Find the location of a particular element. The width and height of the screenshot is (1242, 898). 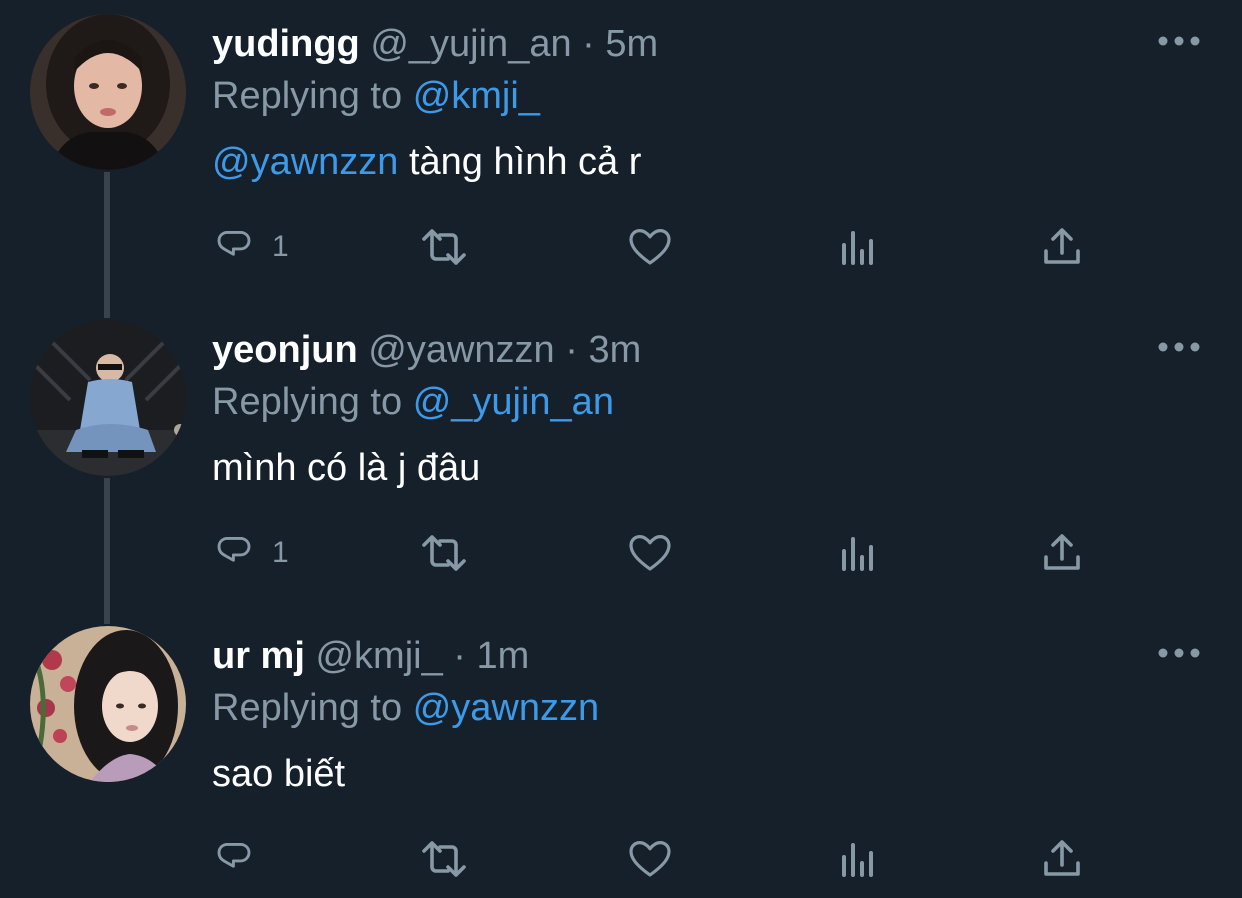

timestamp: 3m is located at coordinates (614, 350).